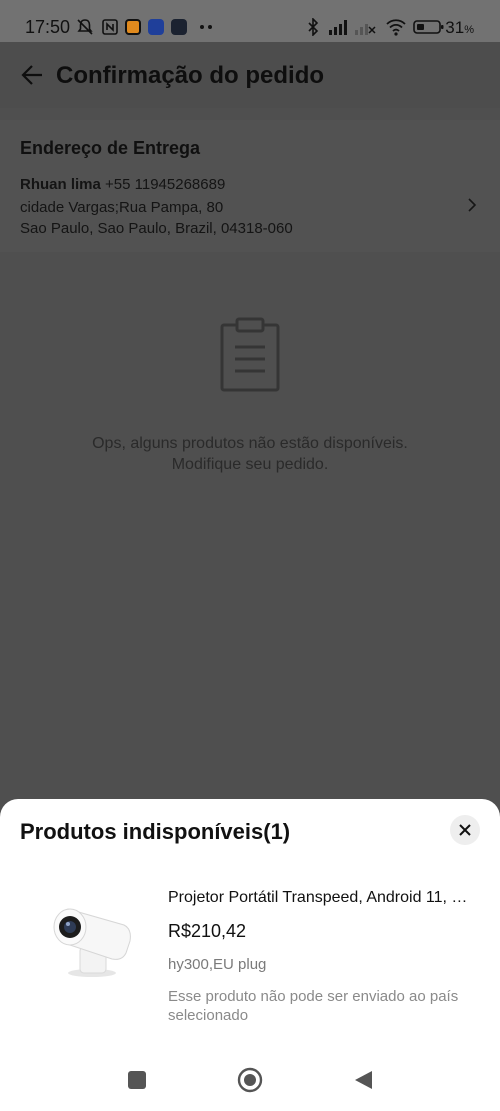 This screenshot has height=1111, width=500. Describe the element at coordinates (339, 27) in the screenshot. I see `signal-icon` at that location.